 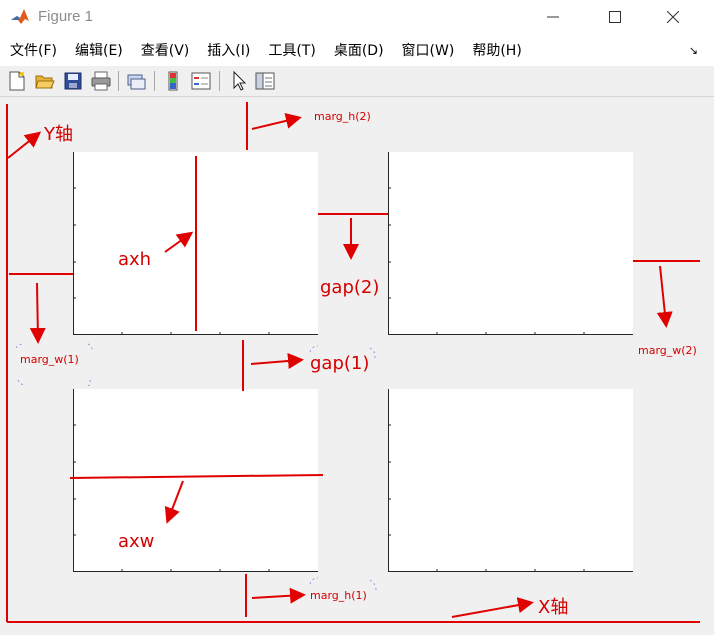 What do you see at coordinates (290, 50) in the screenshot?
I see `menu-tools: 工具(T)` at bounding box center [290, 50].